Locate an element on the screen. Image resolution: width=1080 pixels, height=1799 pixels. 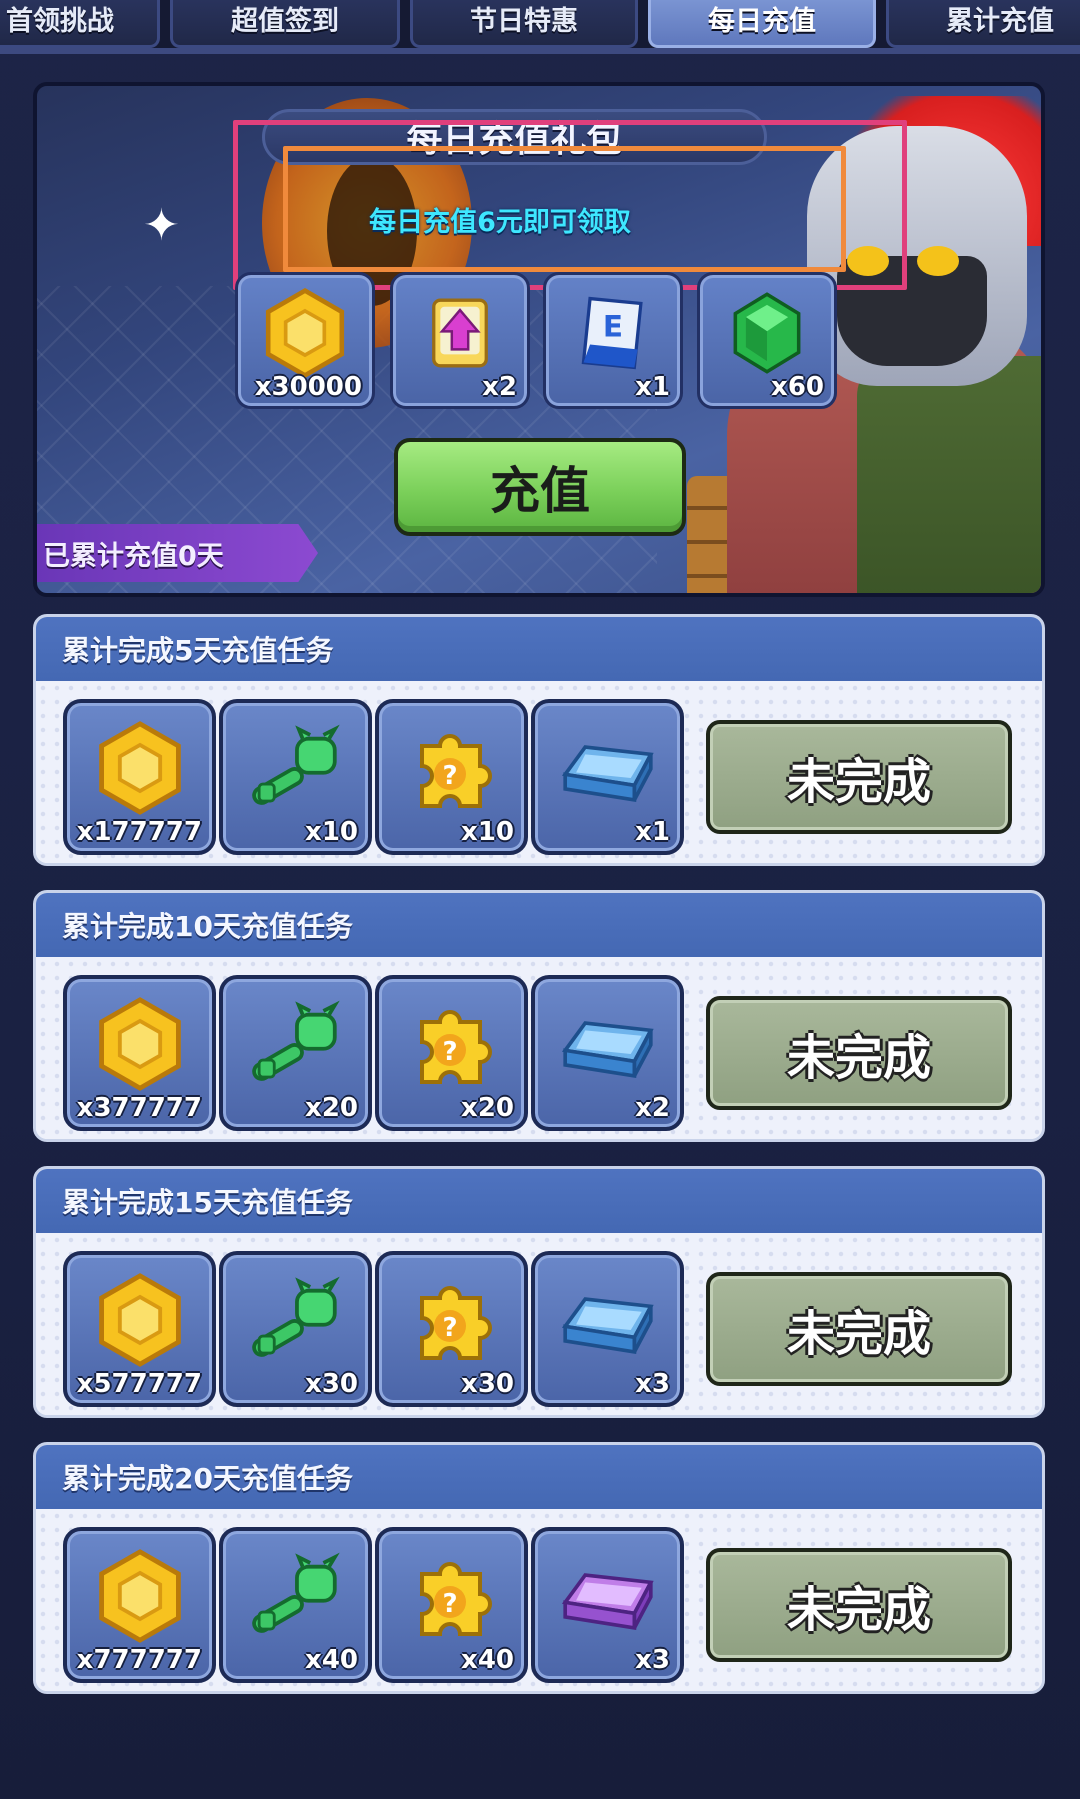
reward-slot: x2 is located at coordinates (460, 340).